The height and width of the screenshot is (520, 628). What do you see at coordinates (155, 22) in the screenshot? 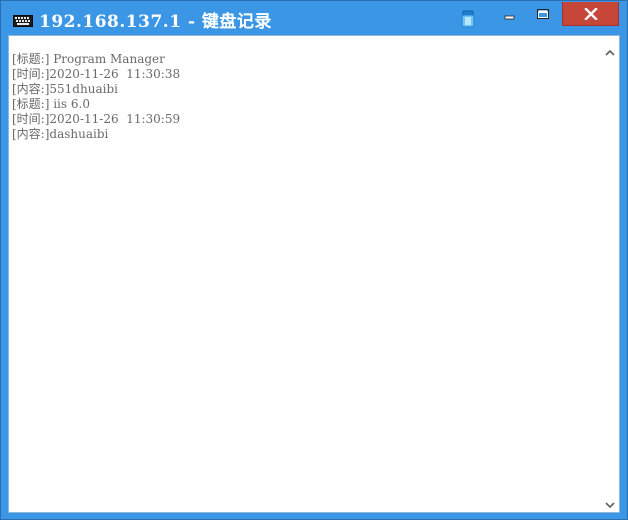
I see `window-title: 192.168.137.1 - 键盘记录` at bounding box center [155, 22].